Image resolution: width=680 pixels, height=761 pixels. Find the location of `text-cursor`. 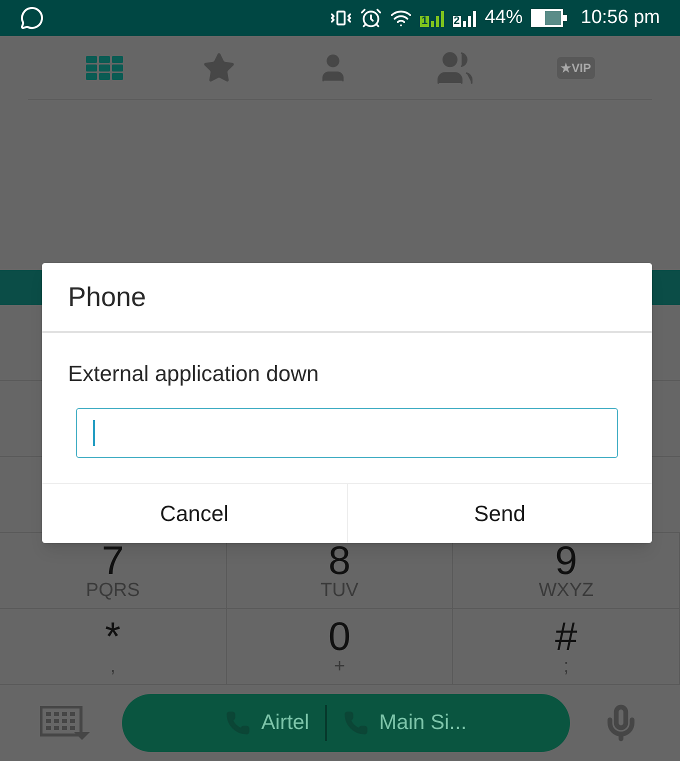

text-cursor is located at coordinates (94, 433).